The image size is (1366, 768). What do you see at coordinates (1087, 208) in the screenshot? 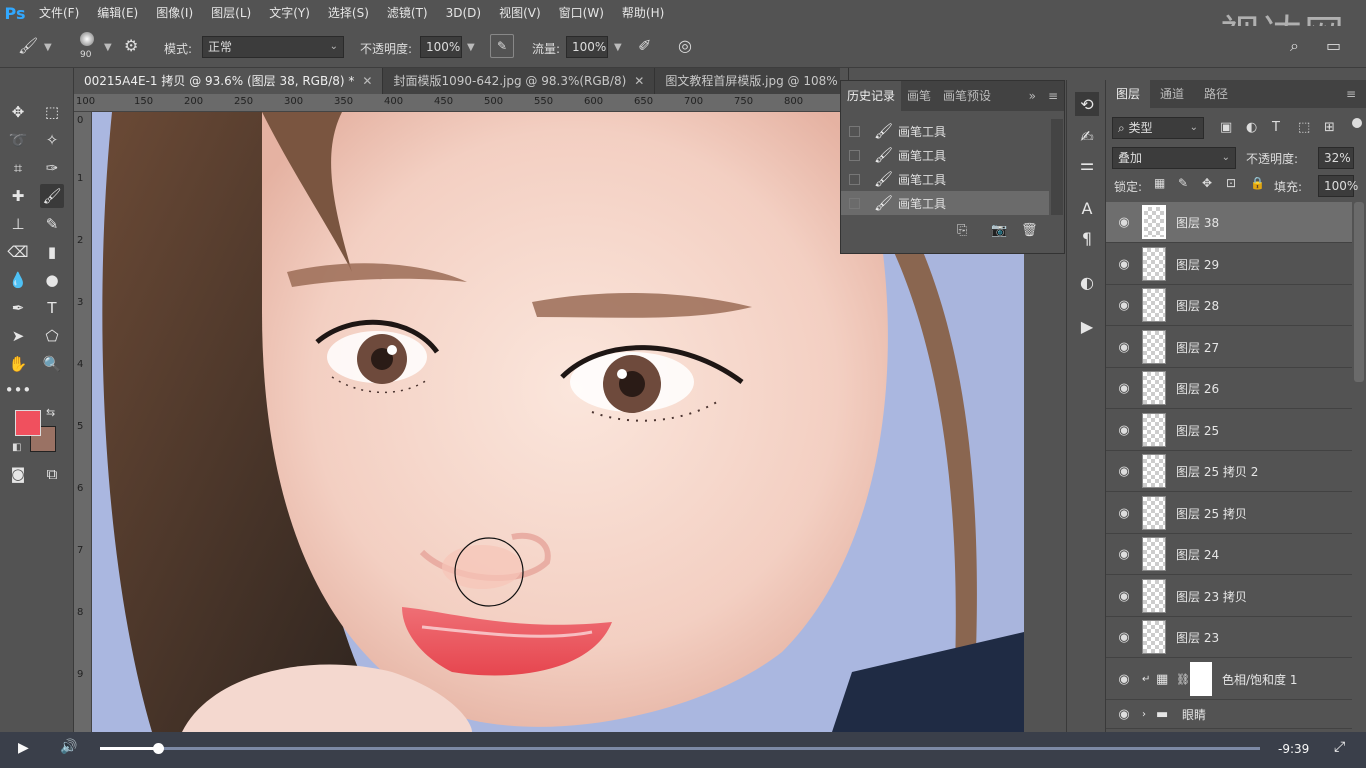
I see `character-panel-icon: A` at bounding box center [1087, 208].